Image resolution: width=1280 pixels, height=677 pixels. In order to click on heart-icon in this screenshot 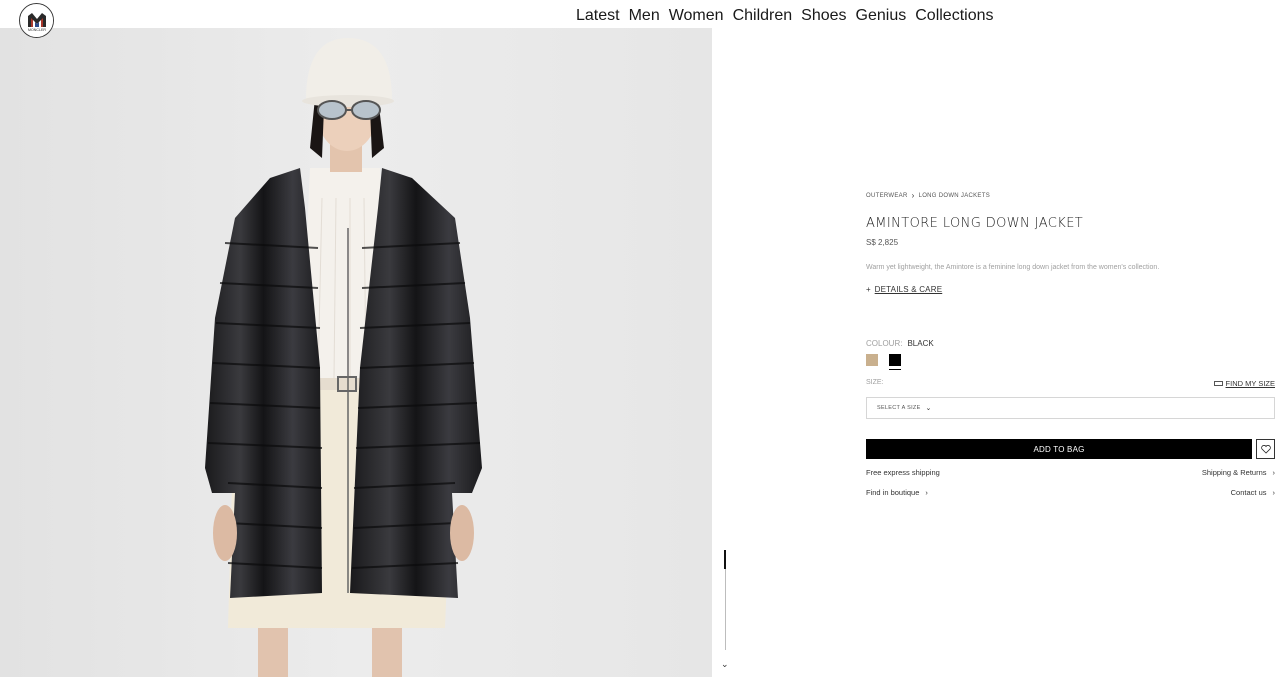, I will do `click(1265, 449)`.